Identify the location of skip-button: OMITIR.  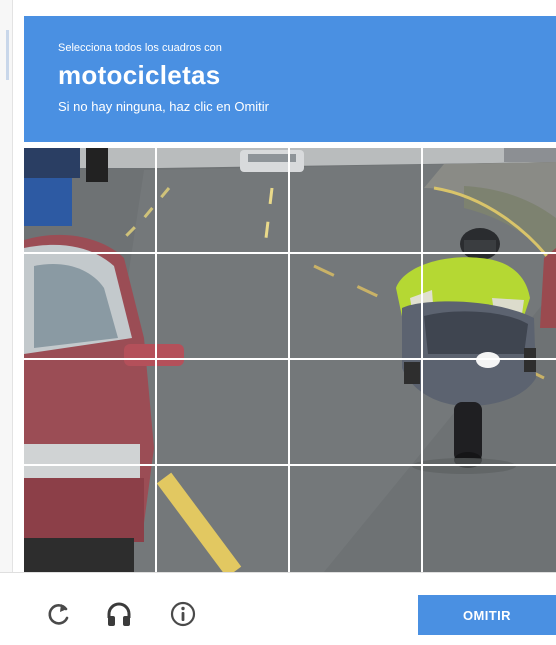
(487, 615).